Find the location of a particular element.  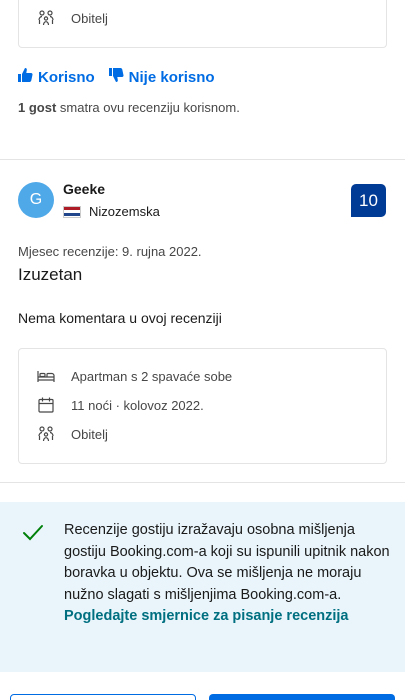

previous-review-details-card: Obitelj is located at coordinates (202, 24).